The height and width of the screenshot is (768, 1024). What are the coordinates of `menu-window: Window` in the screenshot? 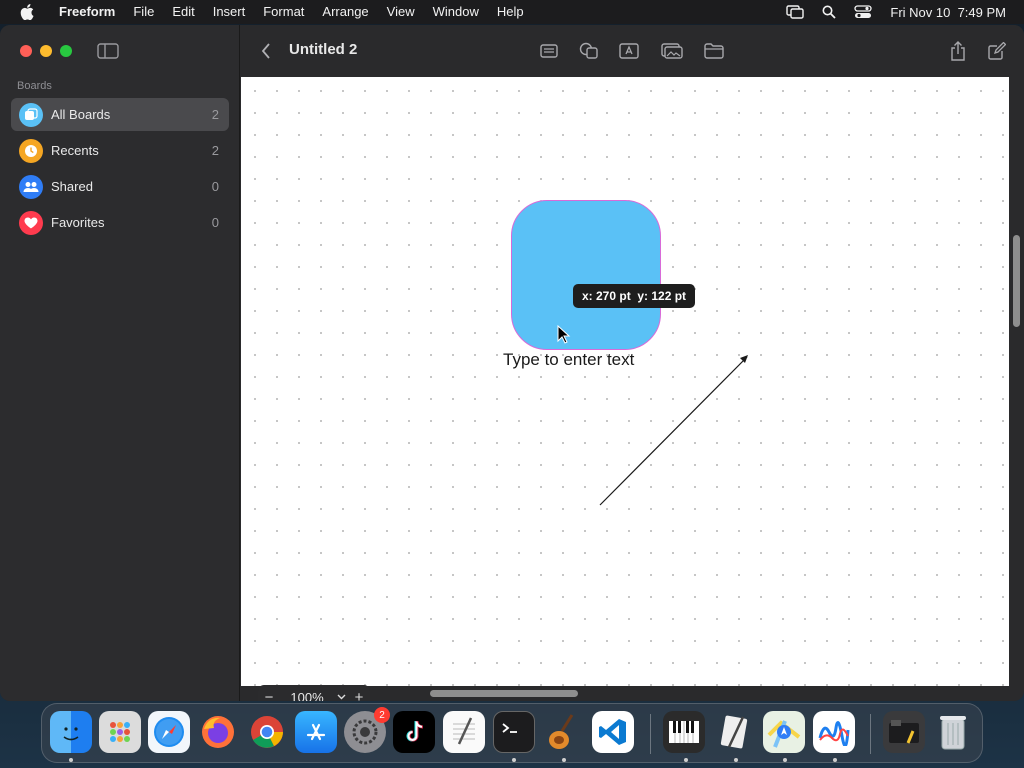 It's located at (456, 12).